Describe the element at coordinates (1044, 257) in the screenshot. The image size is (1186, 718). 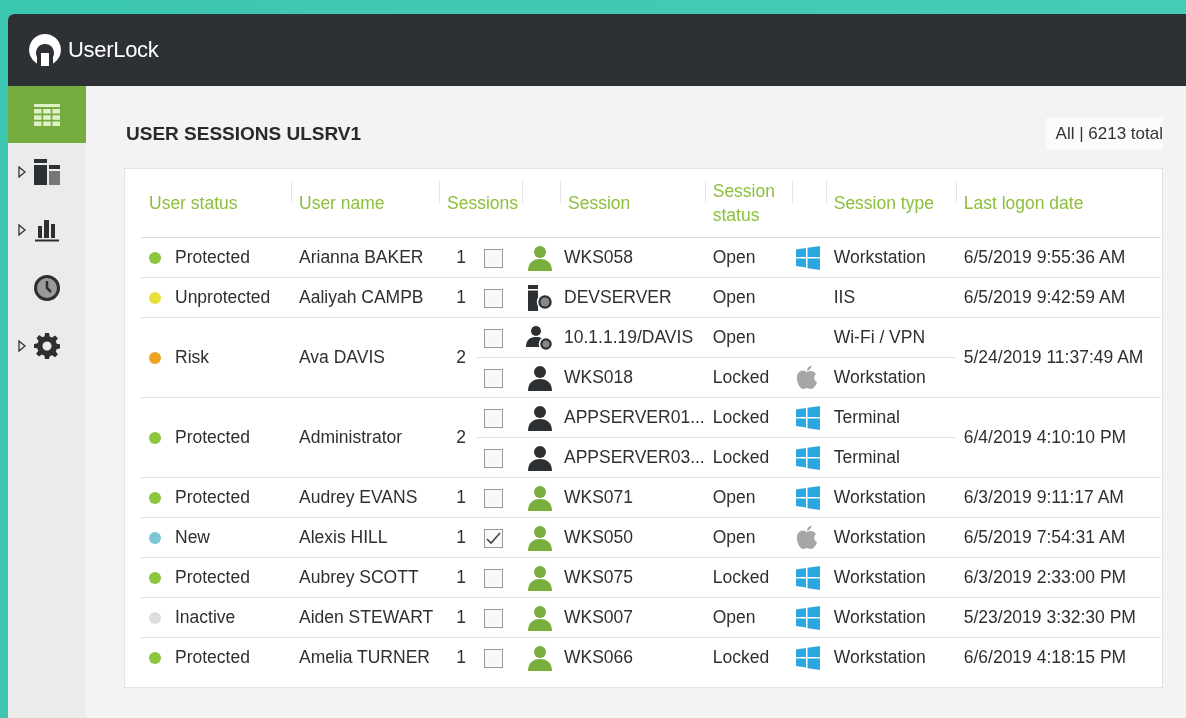
I see `last-logon-date: 6/5/2019 9:55:36 AM` at that location.